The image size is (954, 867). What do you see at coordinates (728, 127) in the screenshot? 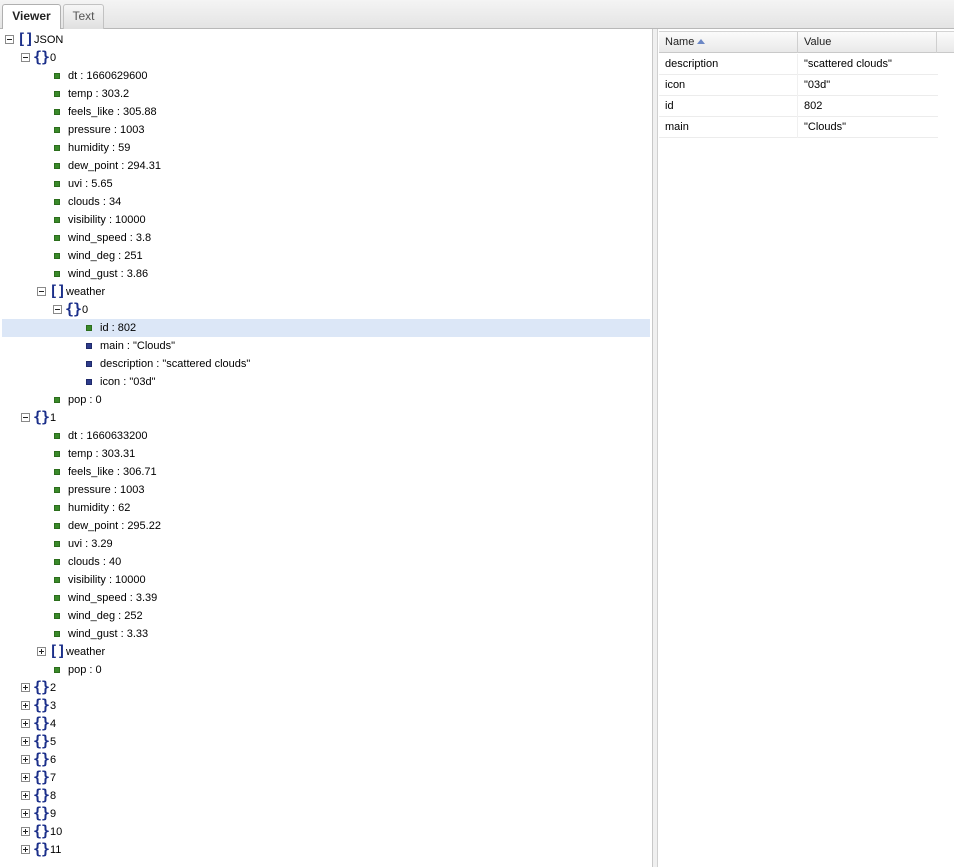
I see `grid-cell-name: main` at bounding box center [728, 127].